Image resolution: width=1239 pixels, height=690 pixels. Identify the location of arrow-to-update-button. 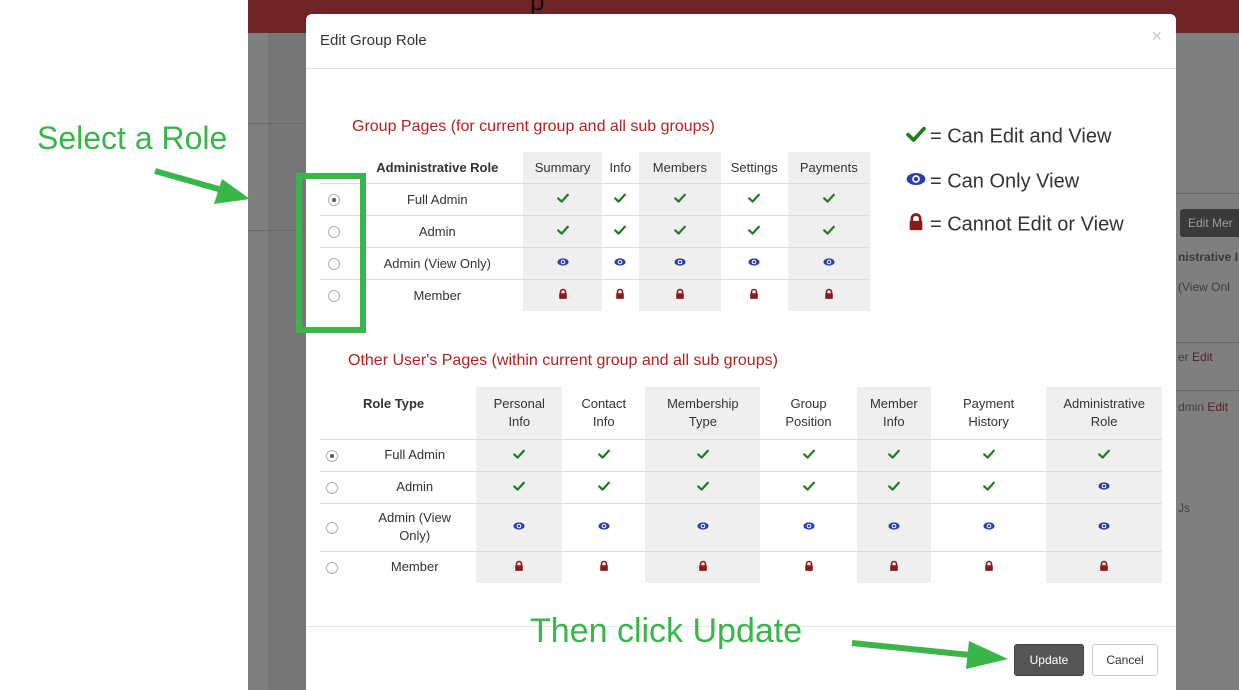
(929, 654).